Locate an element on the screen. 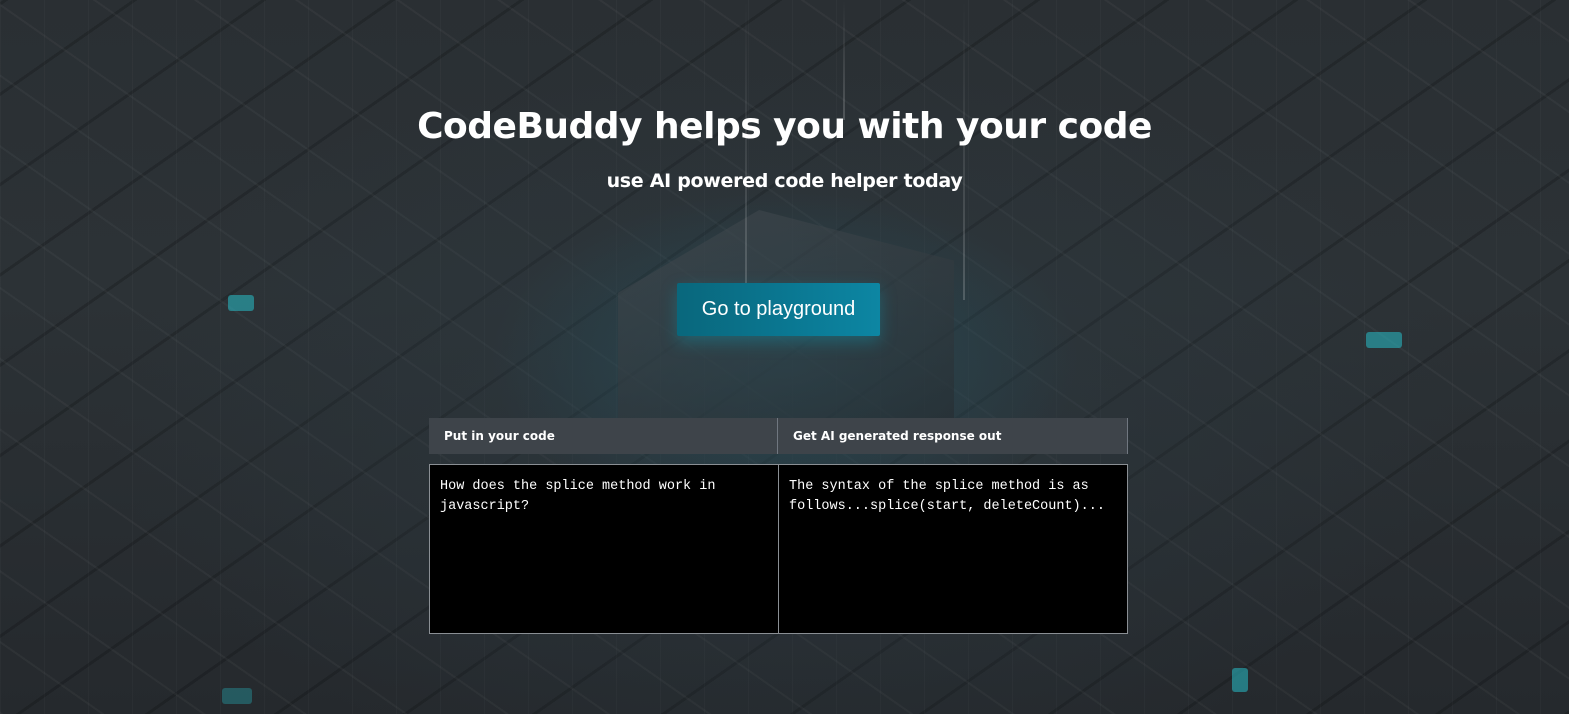 This screenshot has height=714, width=1569. input-panel-header: Put in your code is located at coordinates (603, 436).